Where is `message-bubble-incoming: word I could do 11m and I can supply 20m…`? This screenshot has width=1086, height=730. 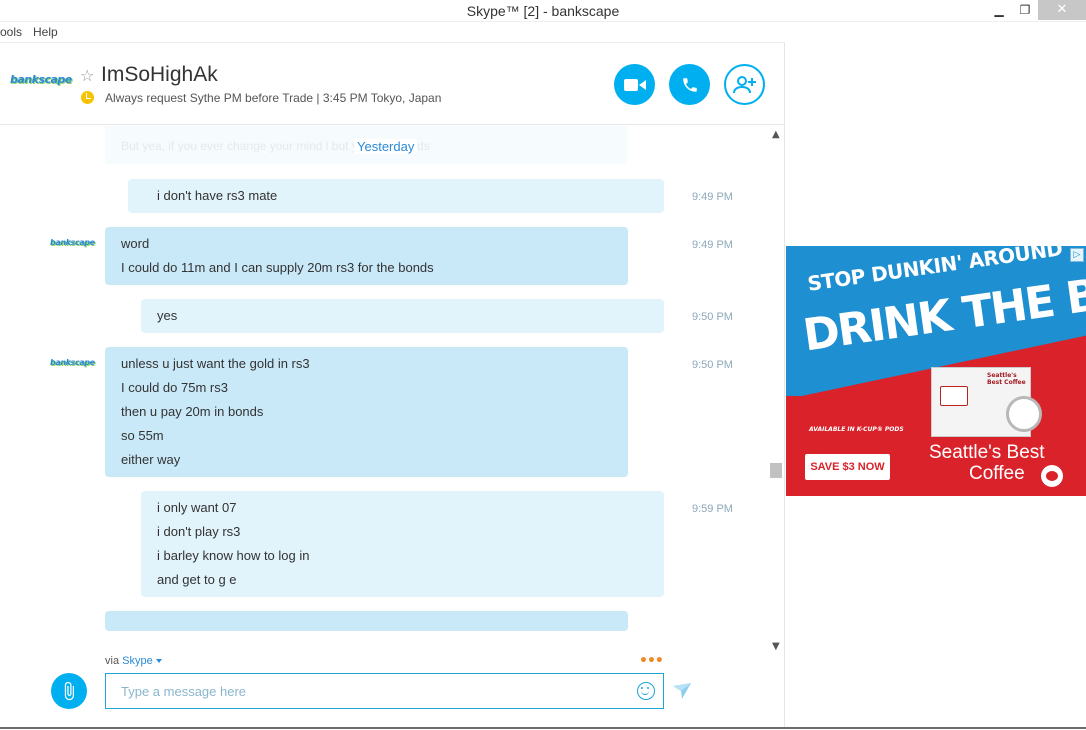
message-bubble-incoming: word I could do 11m and I can supply 20m… is located at coordinates (366, 256).